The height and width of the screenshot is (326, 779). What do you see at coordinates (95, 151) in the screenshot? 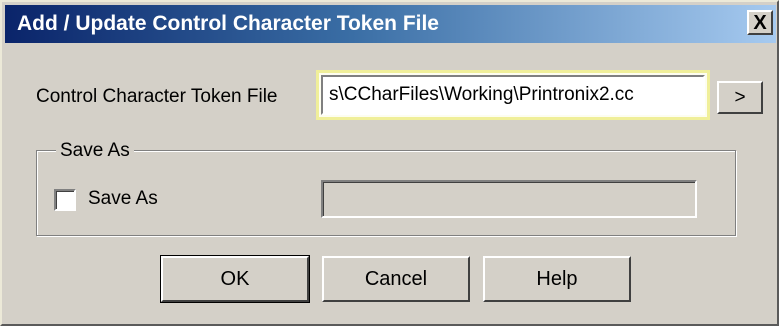
I see `save-as-group-legend: Save As` at bounding box center [95, 151].